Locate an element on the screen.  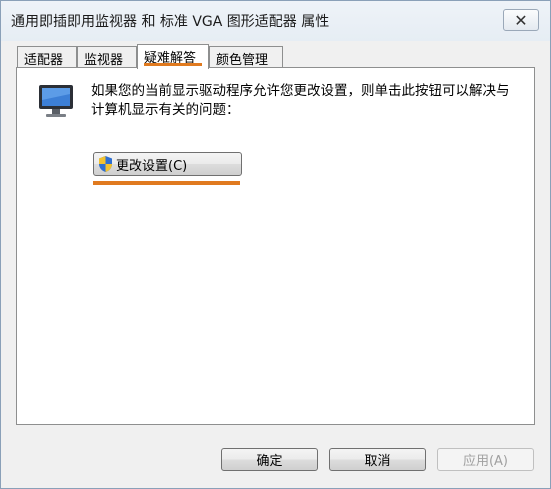
close-icon: ✕ is located at coordinates (521, 20).